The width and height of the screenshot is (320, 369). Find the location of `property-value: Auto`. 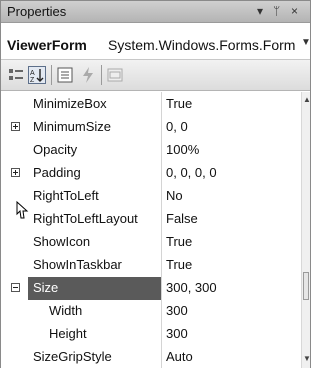

property-value: Auto is located at coordinates (179, 356).